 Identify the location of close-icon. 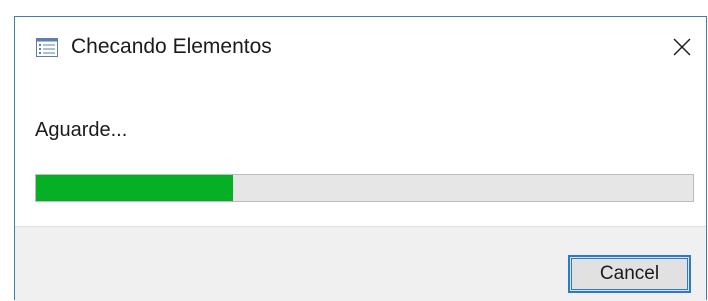
(682, 47).